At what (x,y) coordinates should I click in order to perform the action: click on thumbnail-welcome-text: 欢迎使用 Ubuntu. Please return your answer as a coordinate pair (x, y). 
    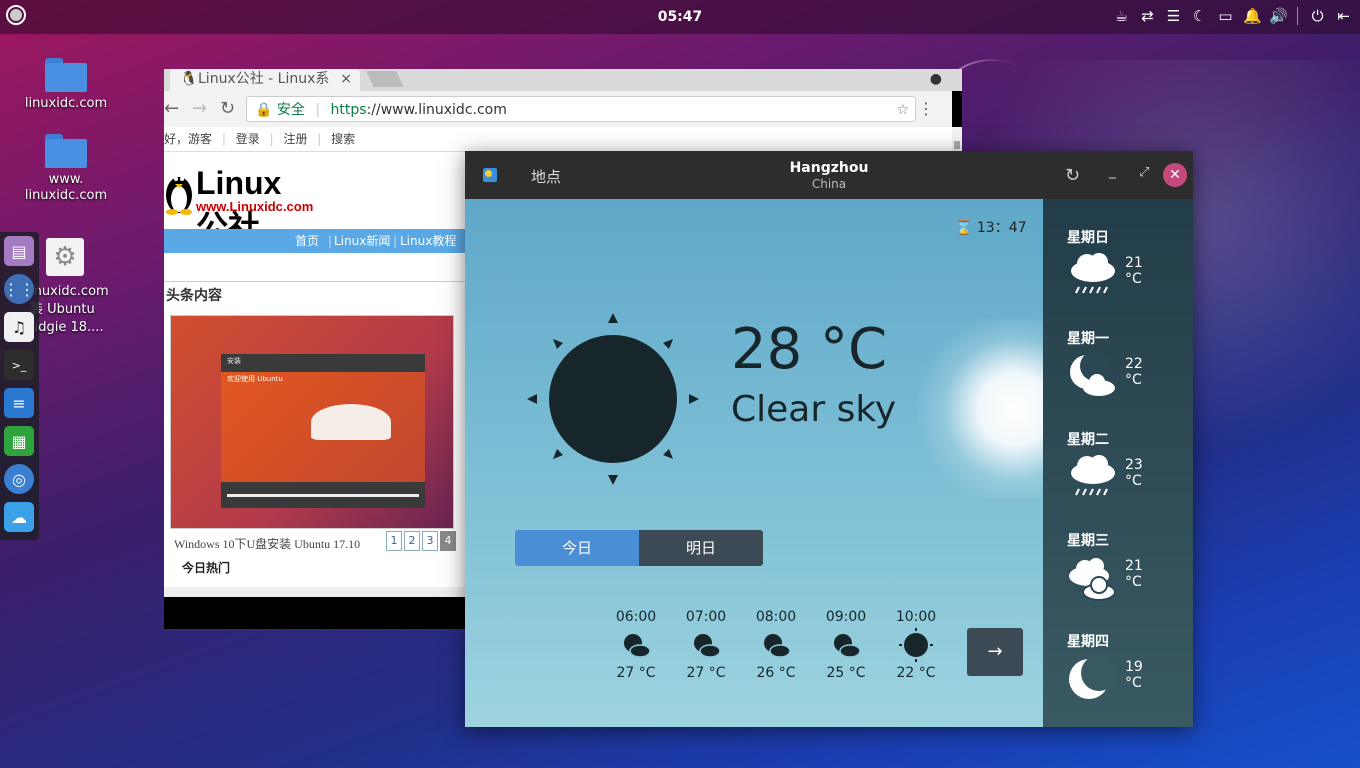
    Looking at the image, I should click on (255, 379).